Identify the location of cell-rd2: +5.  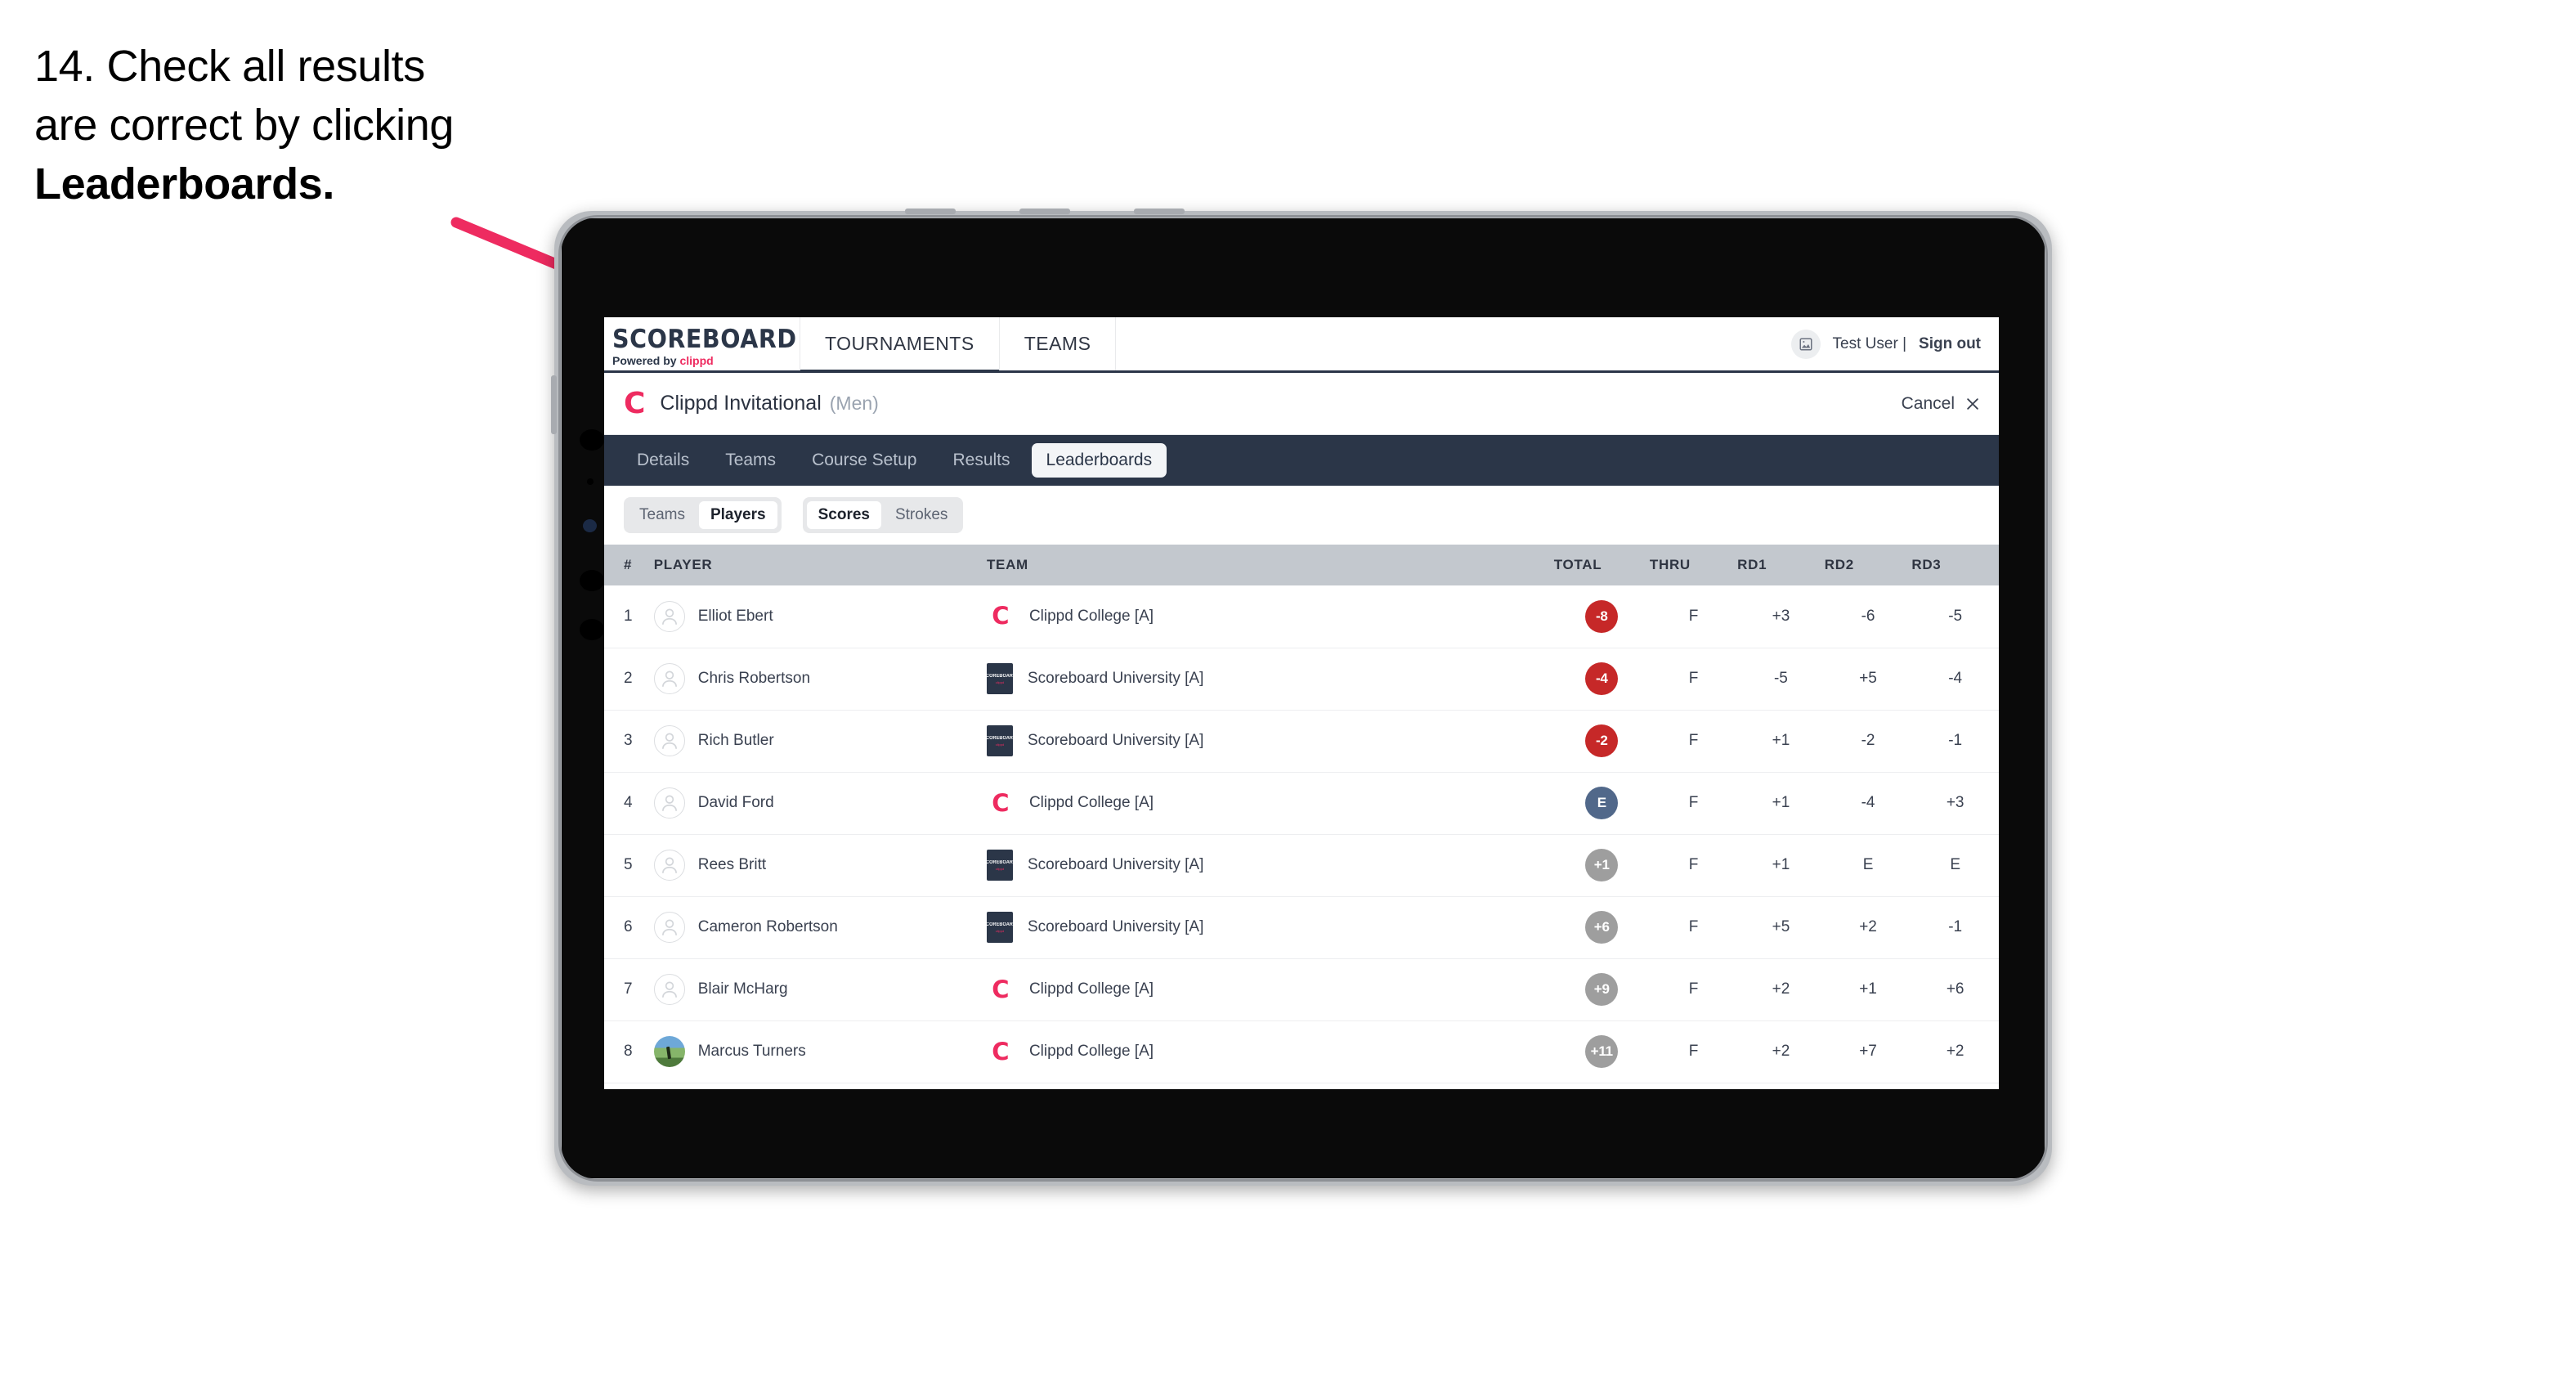
(1868, 679).